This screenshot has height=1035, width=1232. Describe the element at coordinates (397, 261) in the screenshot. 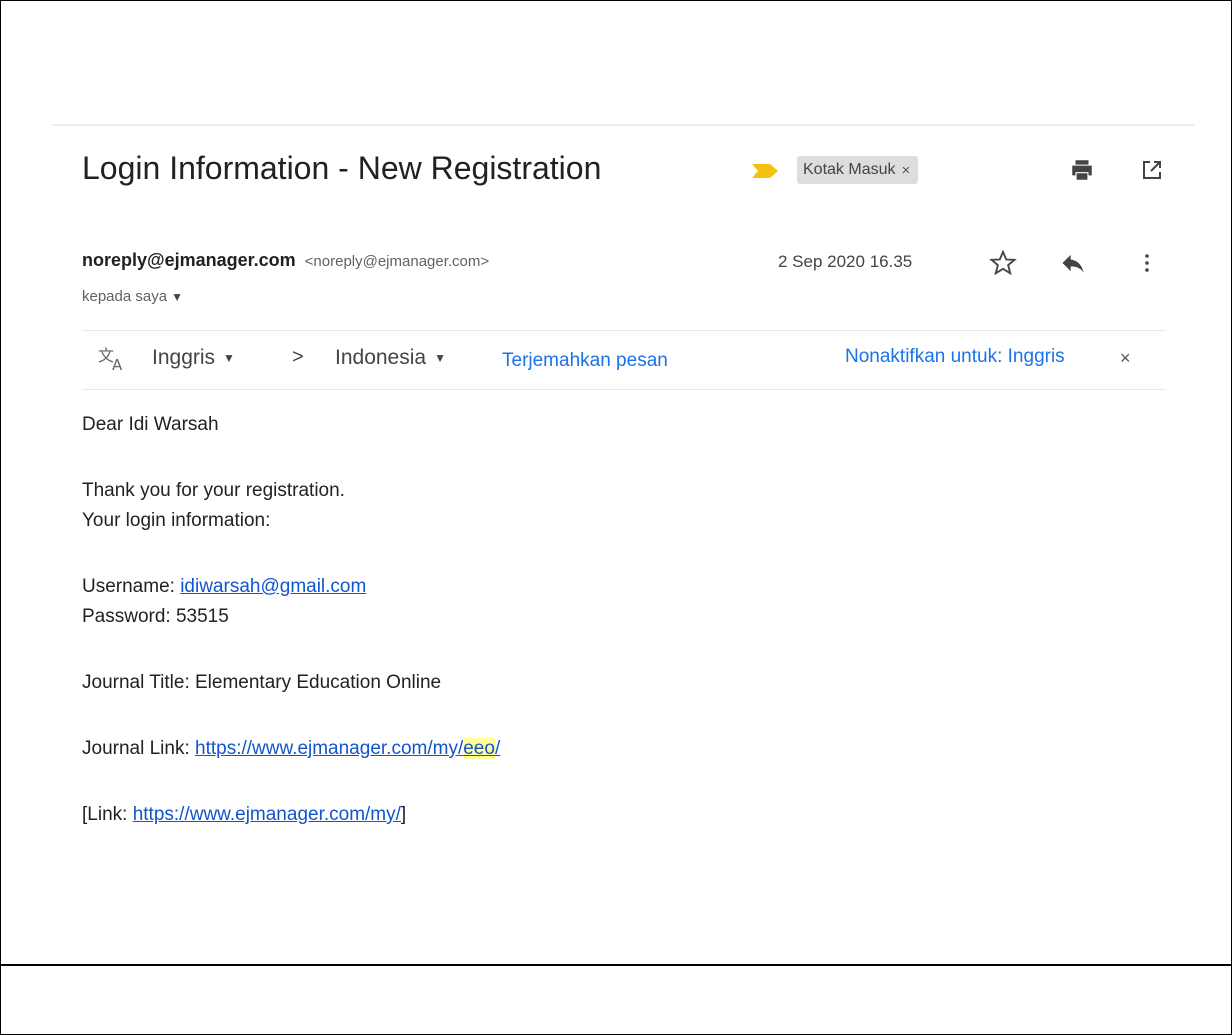

I see `sender-email: <noreply@ejmanager.com>` at that location.